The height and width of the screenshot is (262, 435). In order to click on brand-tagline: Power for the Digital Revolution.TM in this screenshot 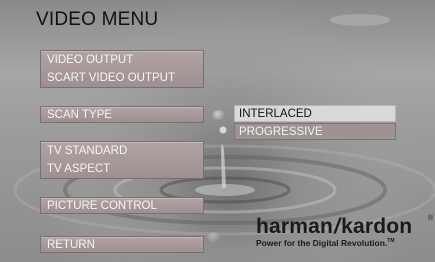, I will do `click(325, 243)`.